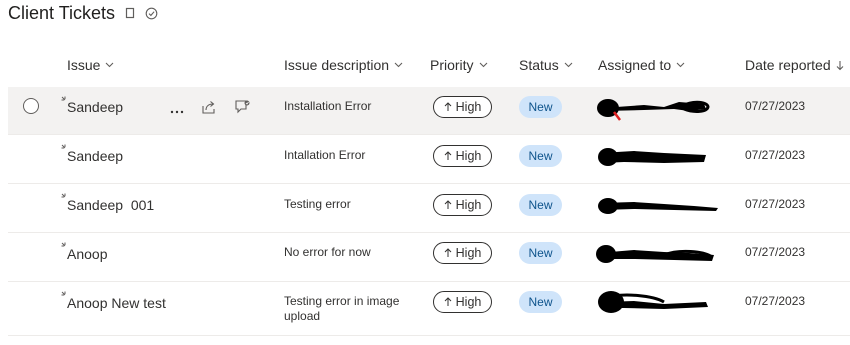 Image resolution: width=850 pixels, height=345 pixels. What do you see at coordinates (87, 254) in the screenshot?
I see `issue-title-link: Anoop` at bounding box center [87, 254].